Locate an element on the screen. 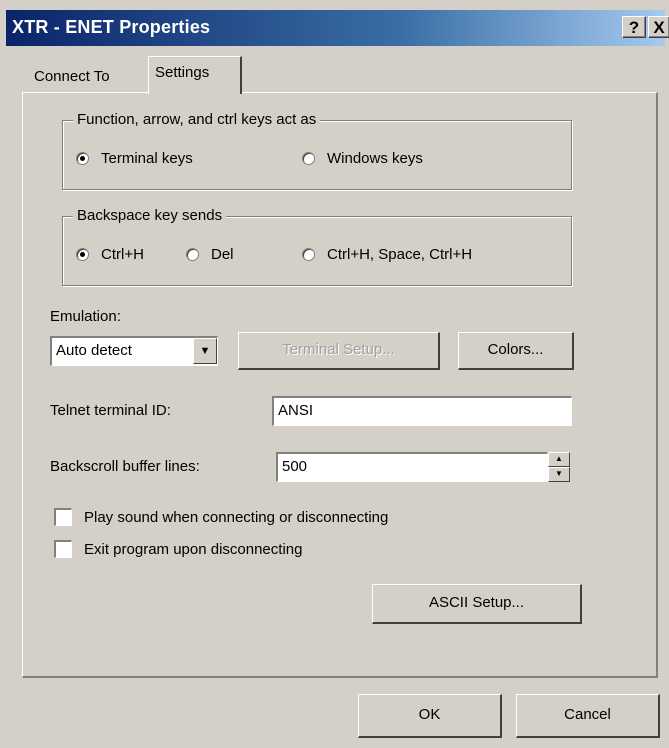  spin-up-icon: ▲ is located at coordinates (559, 459).